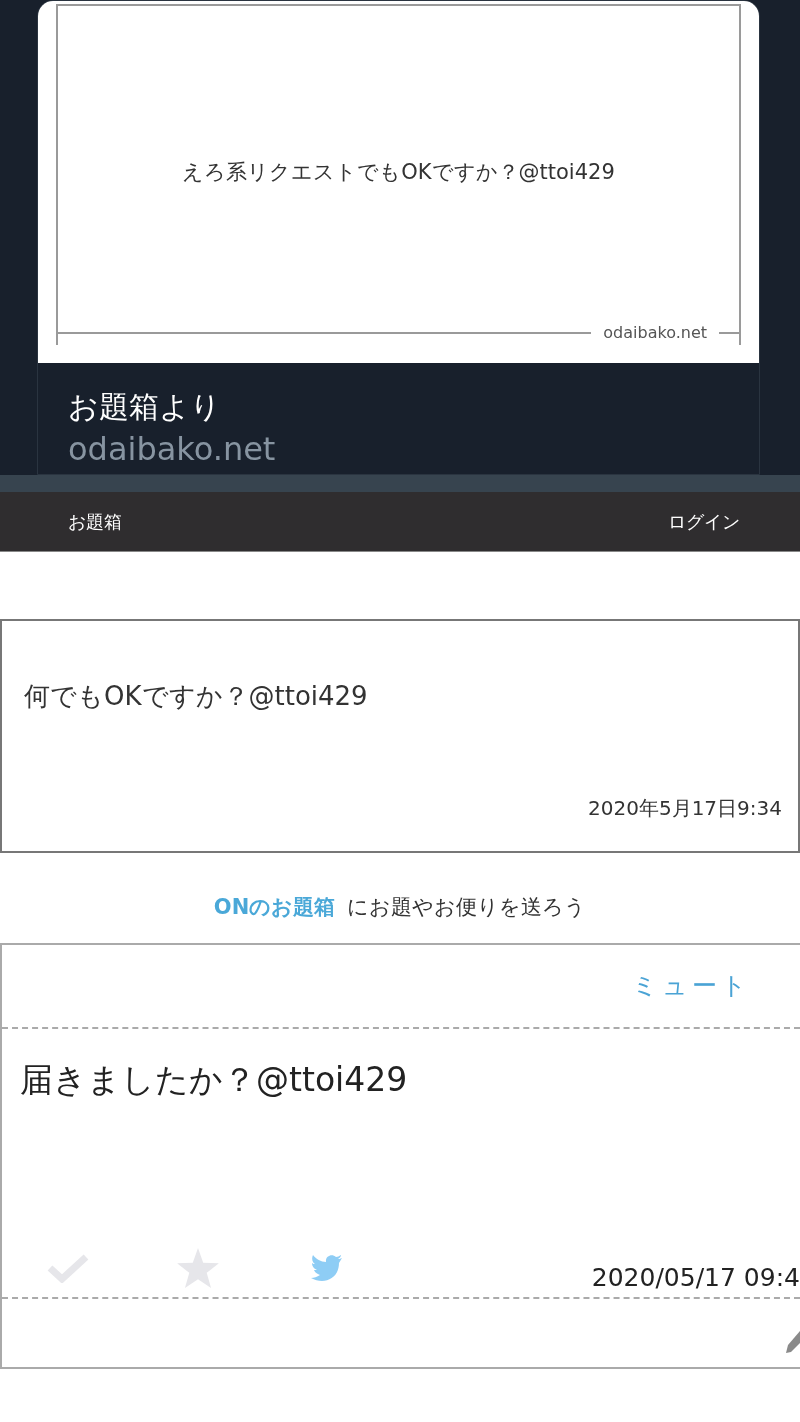 This screenshot has height=1422, width=800. I want to click on image-watermark: odaibako.net, so click(655, 333).